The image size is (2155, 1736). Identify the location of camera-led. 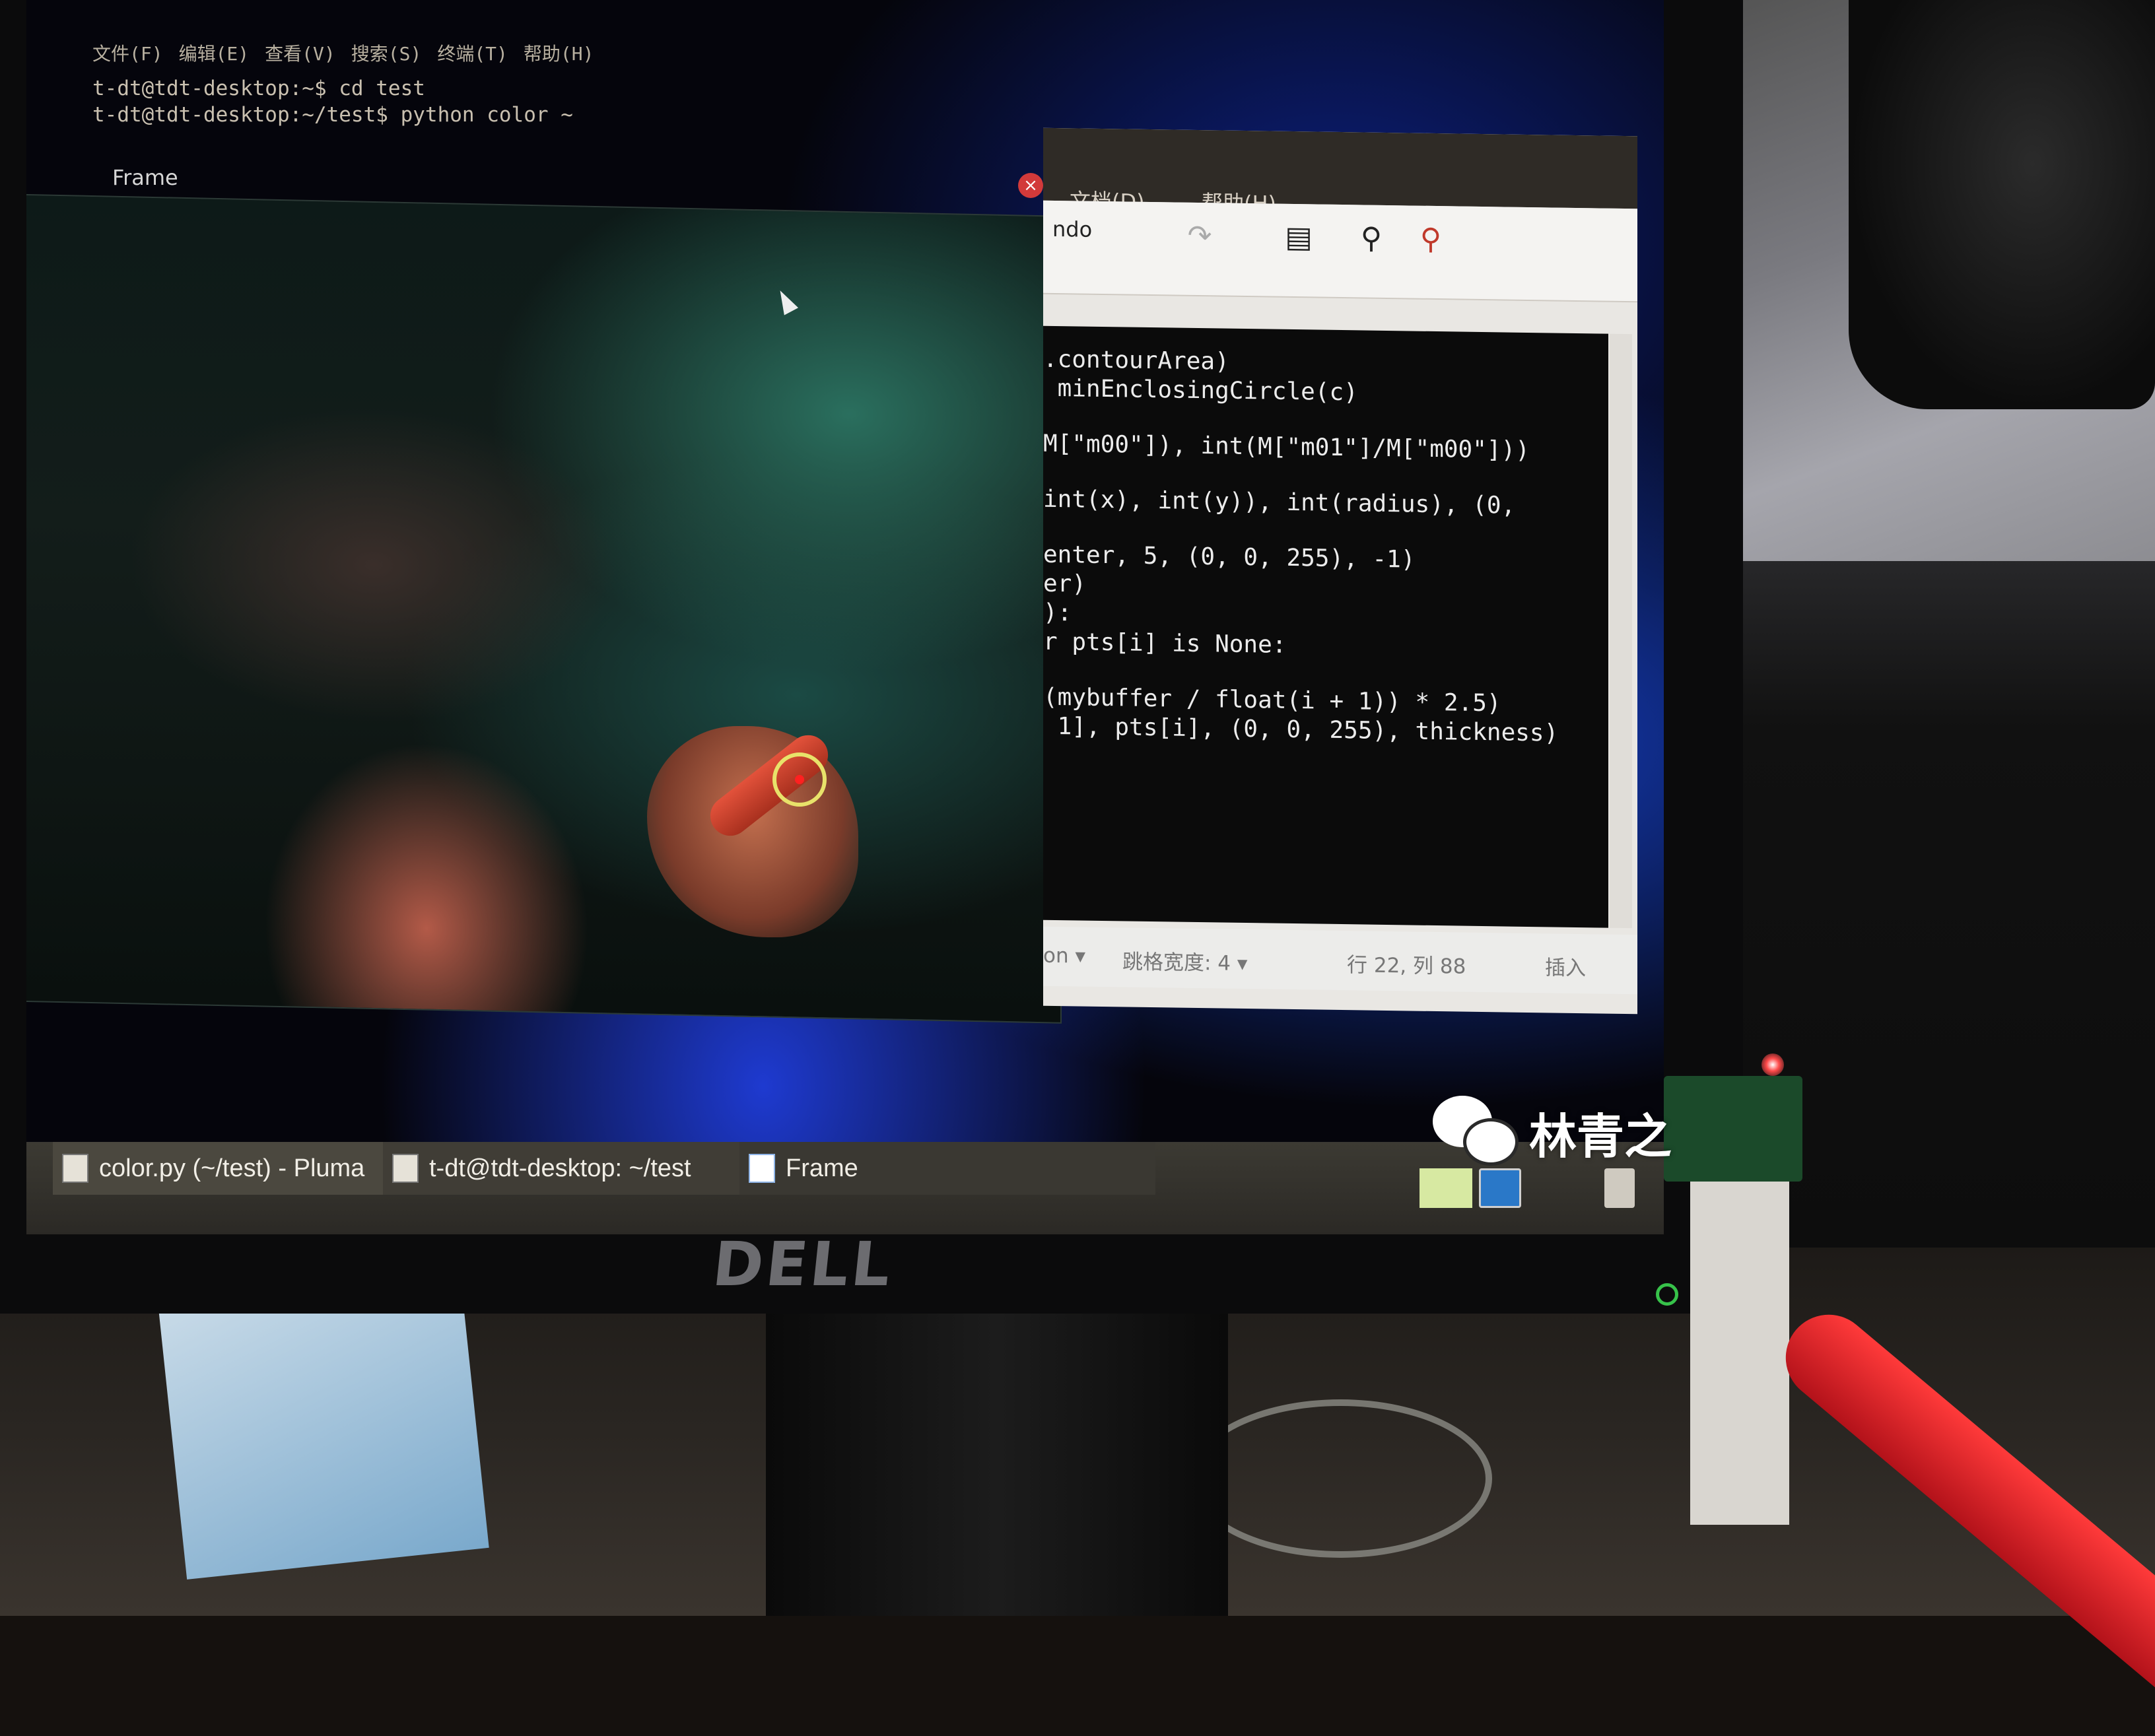
(1773, 1064).